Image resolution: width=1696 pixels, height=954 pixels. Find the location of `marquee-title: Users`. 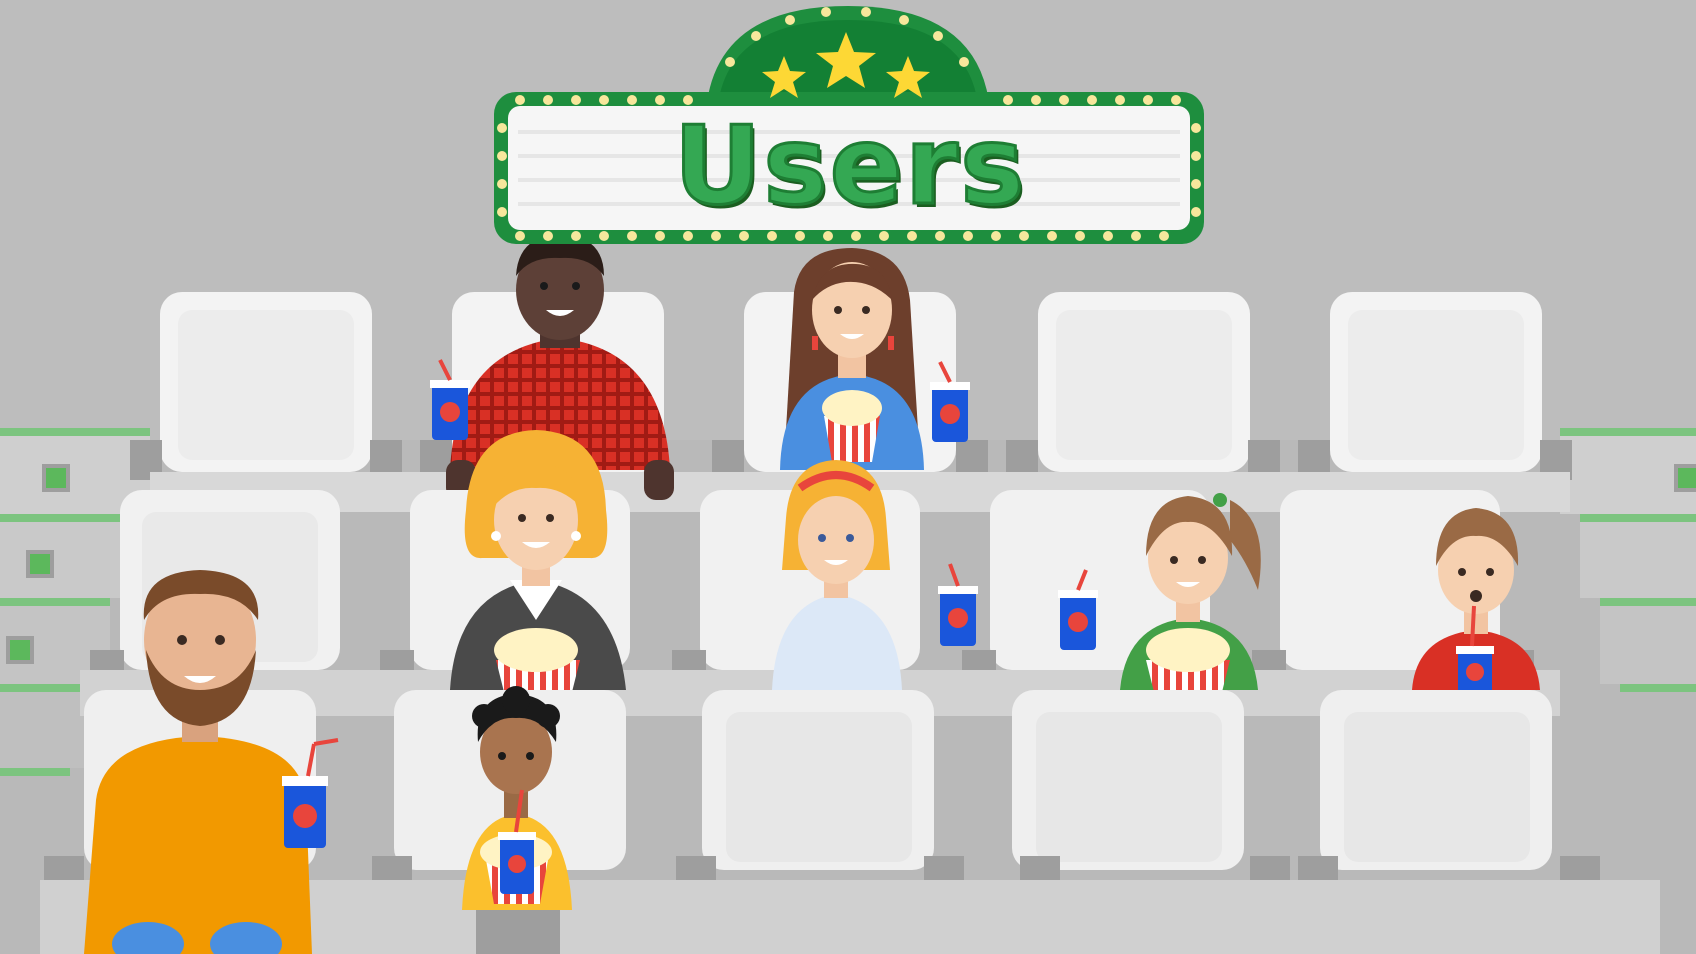

marquee-title: Users is located at coordinates (849, 166).